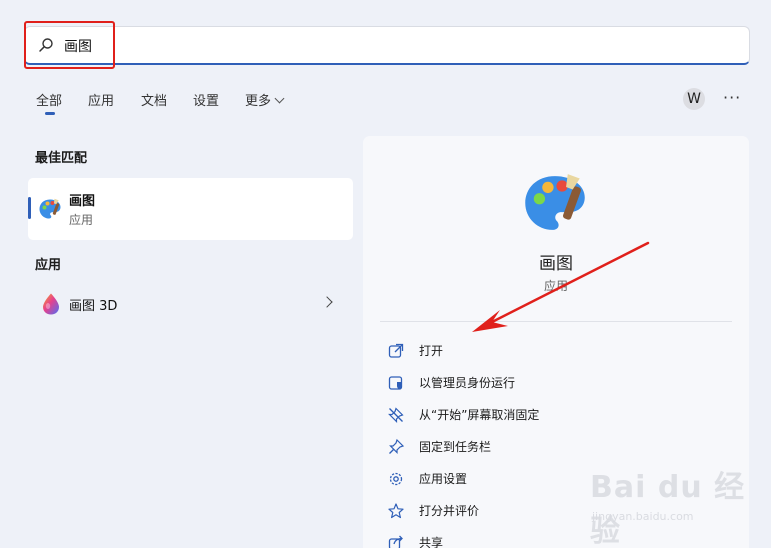 Image resolution: width=771 pixels, height=548 pixels. I want to click on chevron-down-icon, so click(279, 98).